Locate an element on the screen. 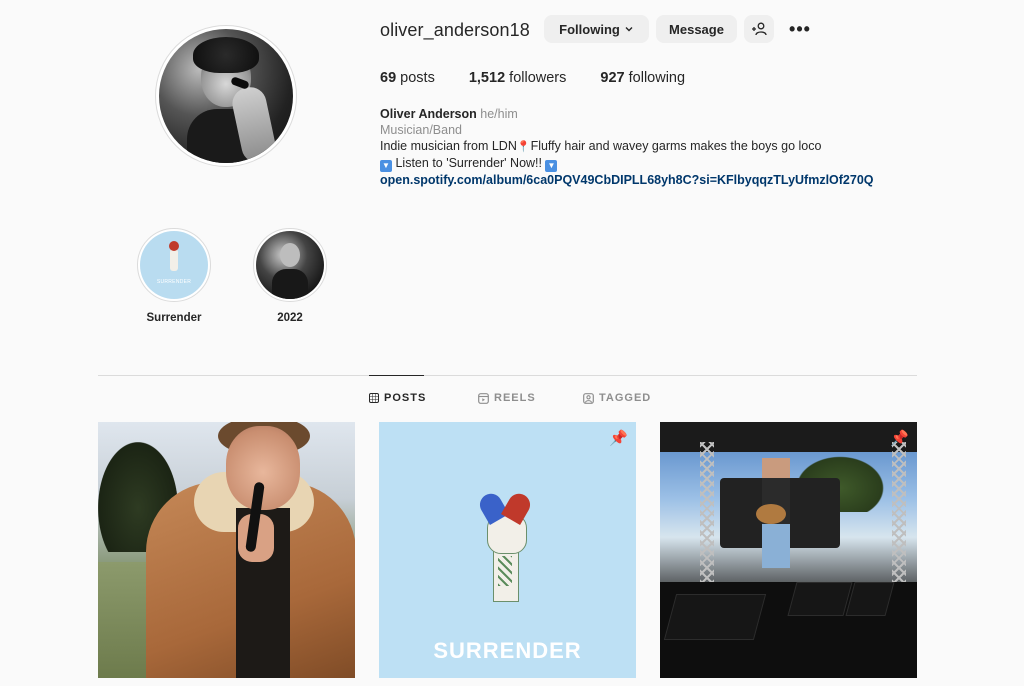  following-button: Following is located at coordinates (596, 29).